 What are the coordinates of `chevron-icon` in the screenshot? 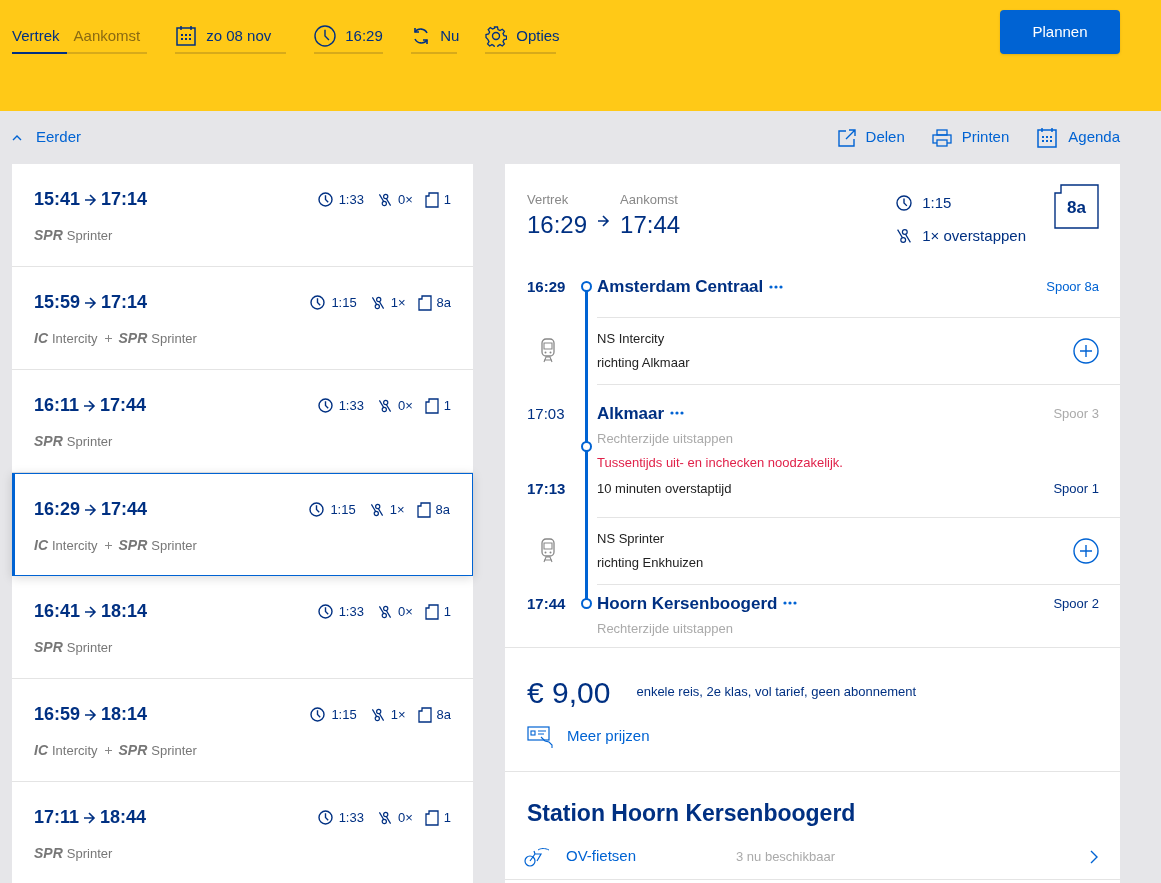 It's located at (1094, 856).